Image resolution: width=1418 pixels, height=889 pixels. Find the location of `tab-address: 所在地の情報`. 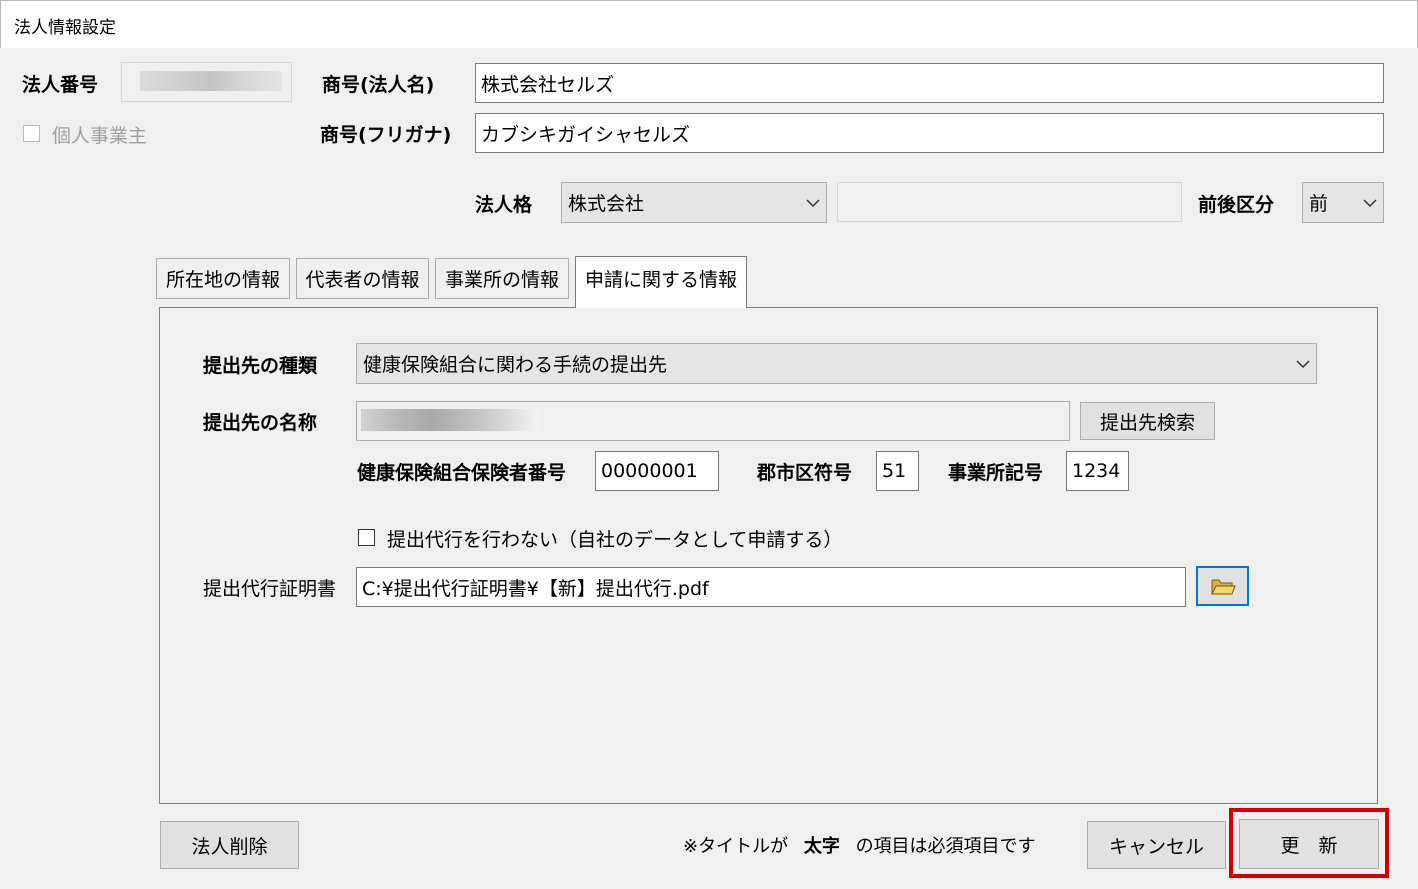

tab-address: 所在地の情報 is located at coordinates (223, 278).